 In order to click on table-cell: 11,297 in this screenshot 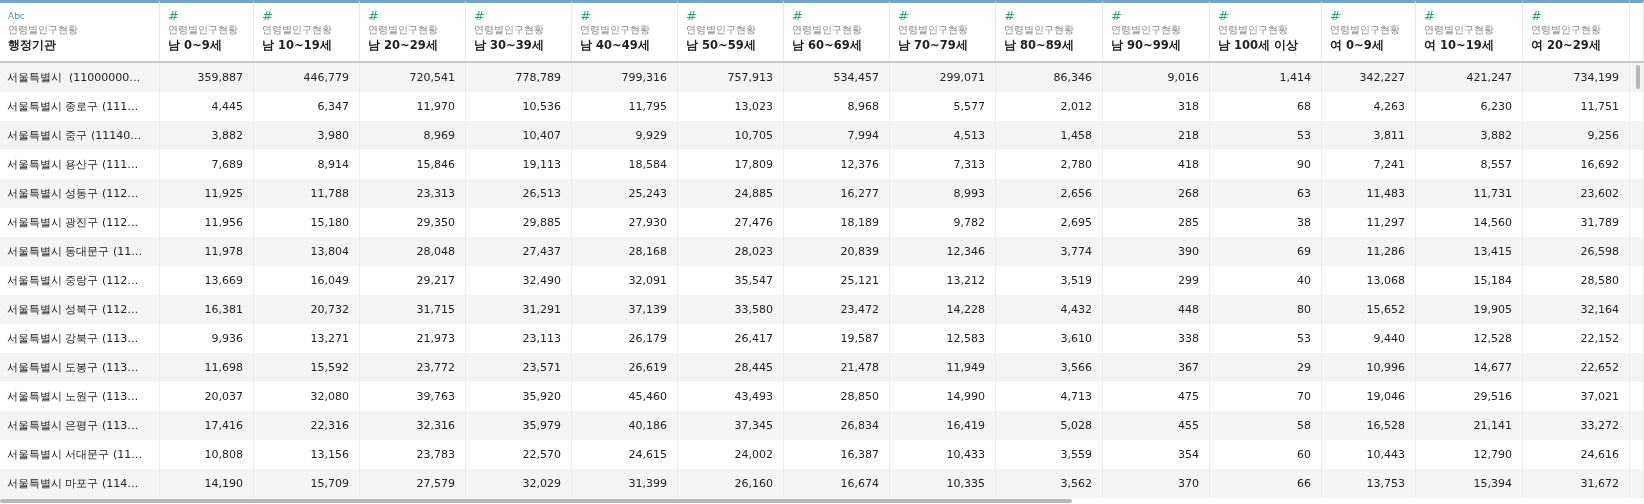, I will do `click(1385, 222)`.